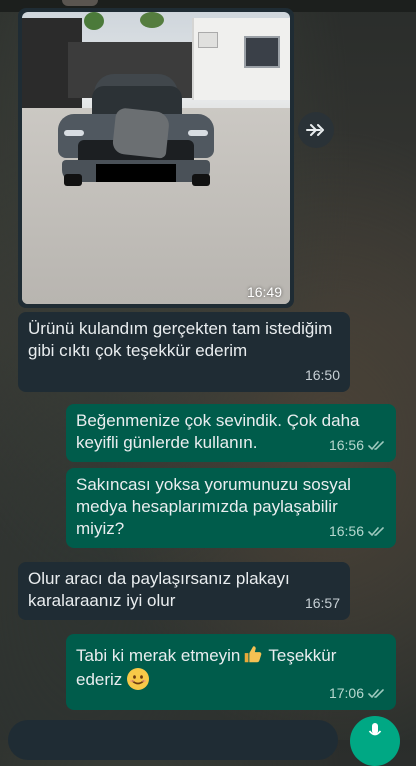  Describe the element at coordinates (375, 741) in the screenshot. I see `mic-button` at that location.